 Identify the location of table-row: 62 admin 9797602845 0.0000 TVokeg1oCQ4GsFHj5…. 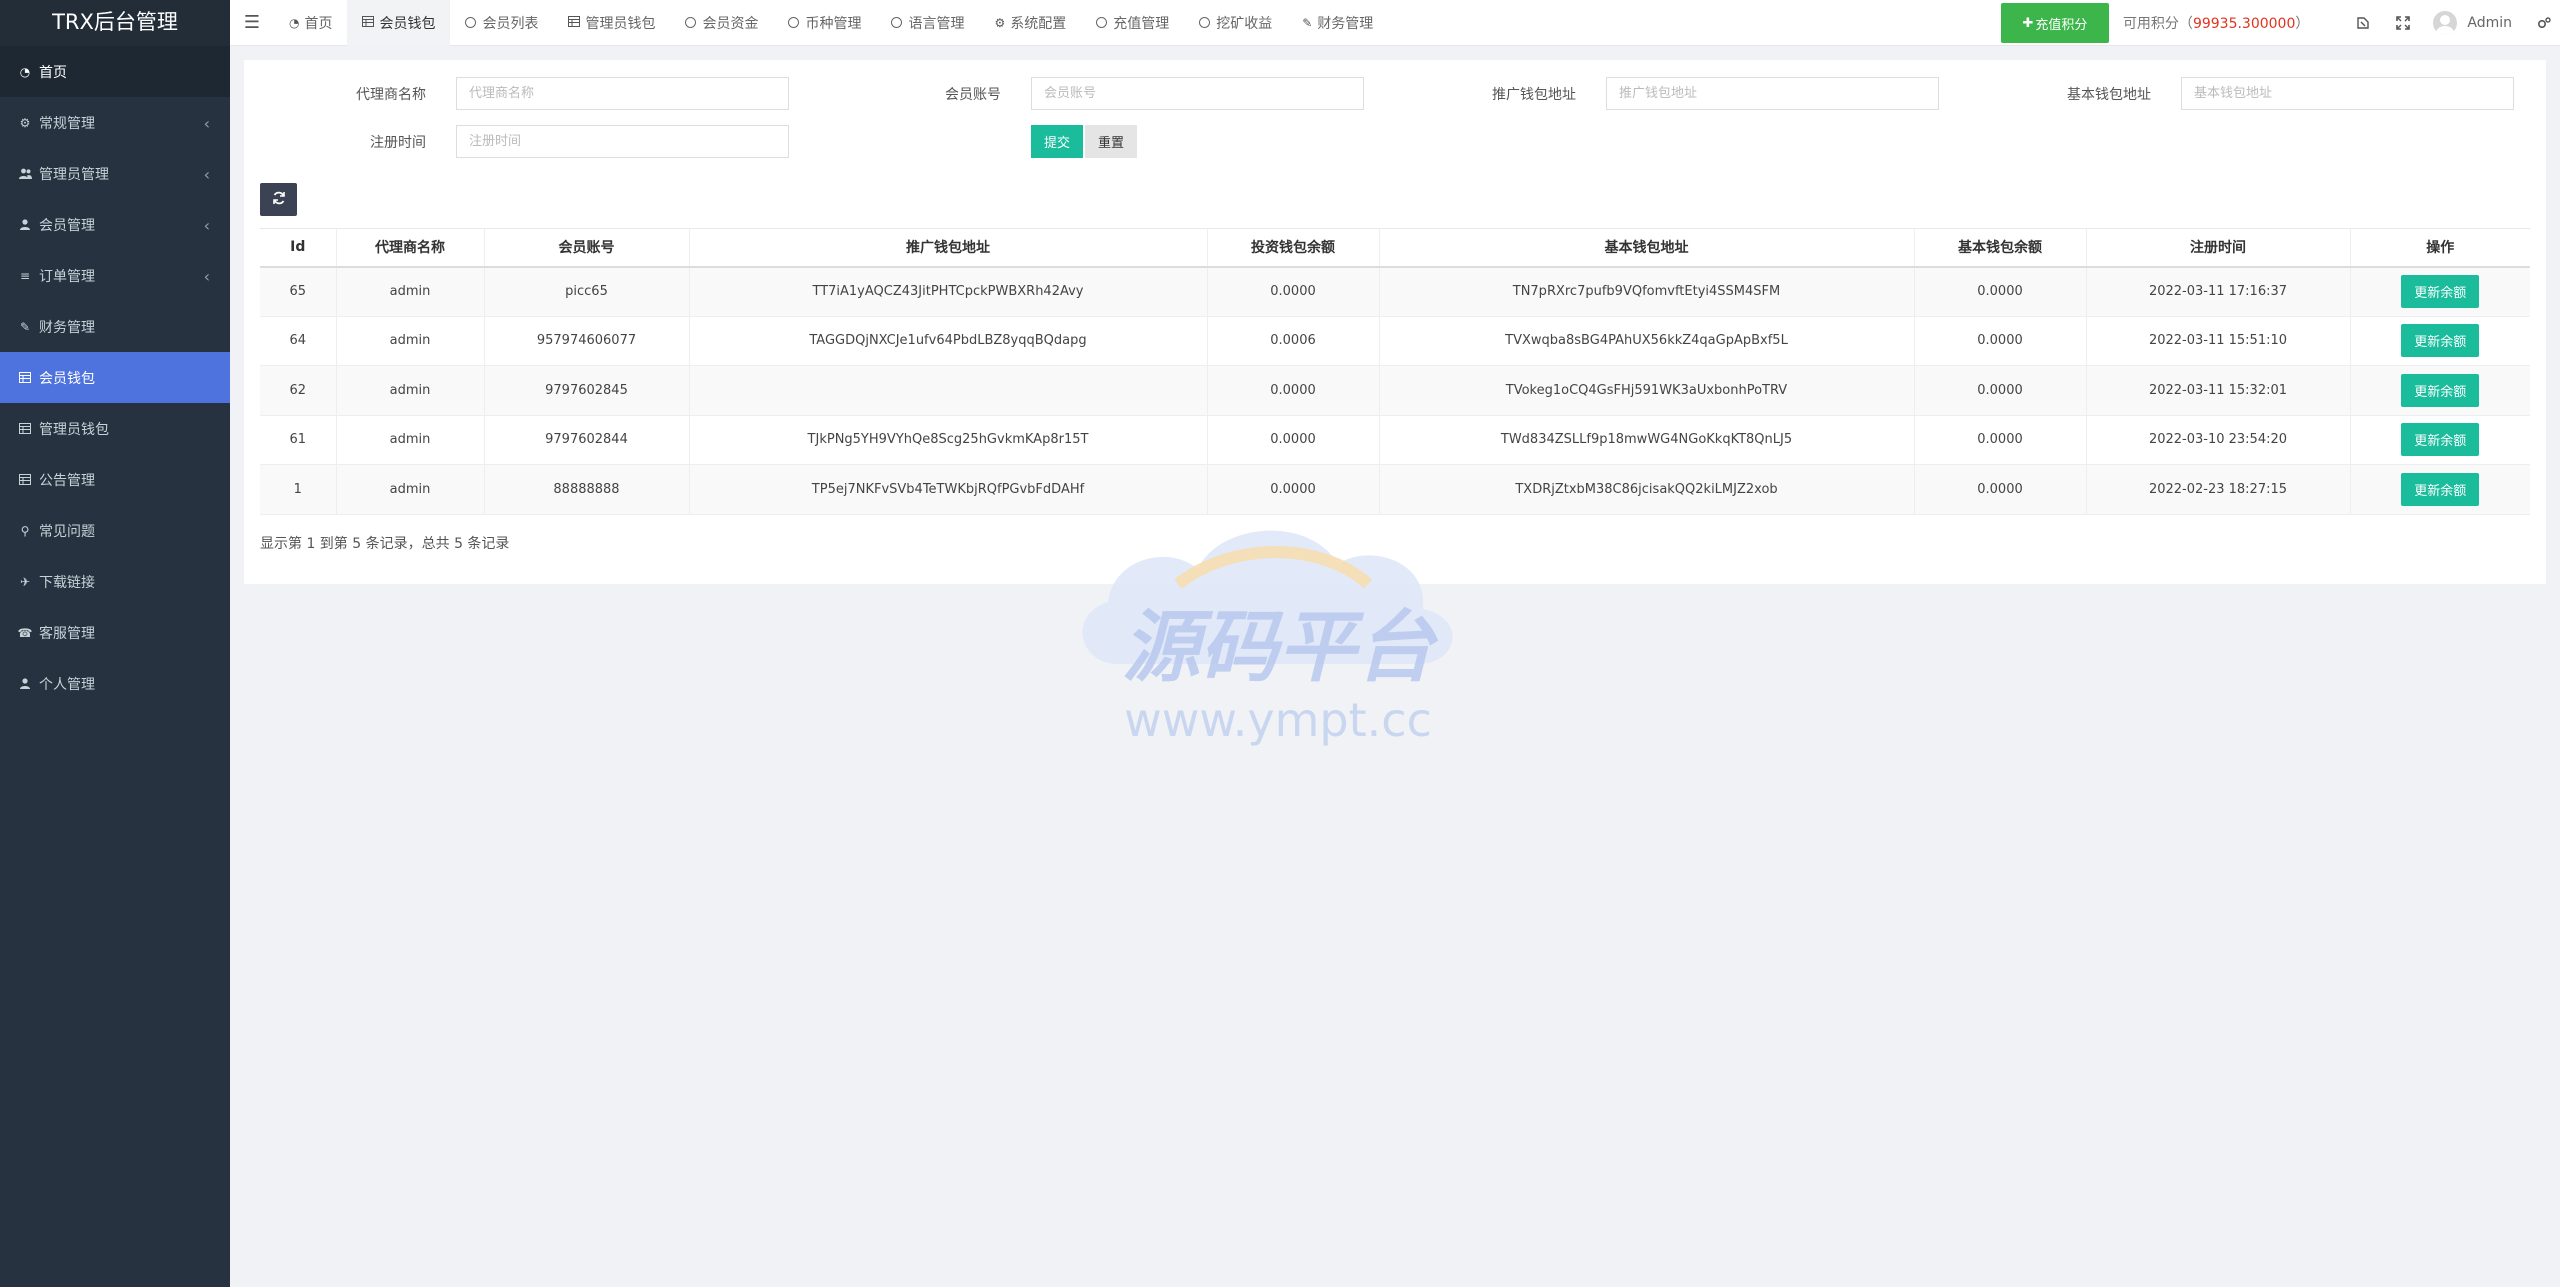
(1395, 390).